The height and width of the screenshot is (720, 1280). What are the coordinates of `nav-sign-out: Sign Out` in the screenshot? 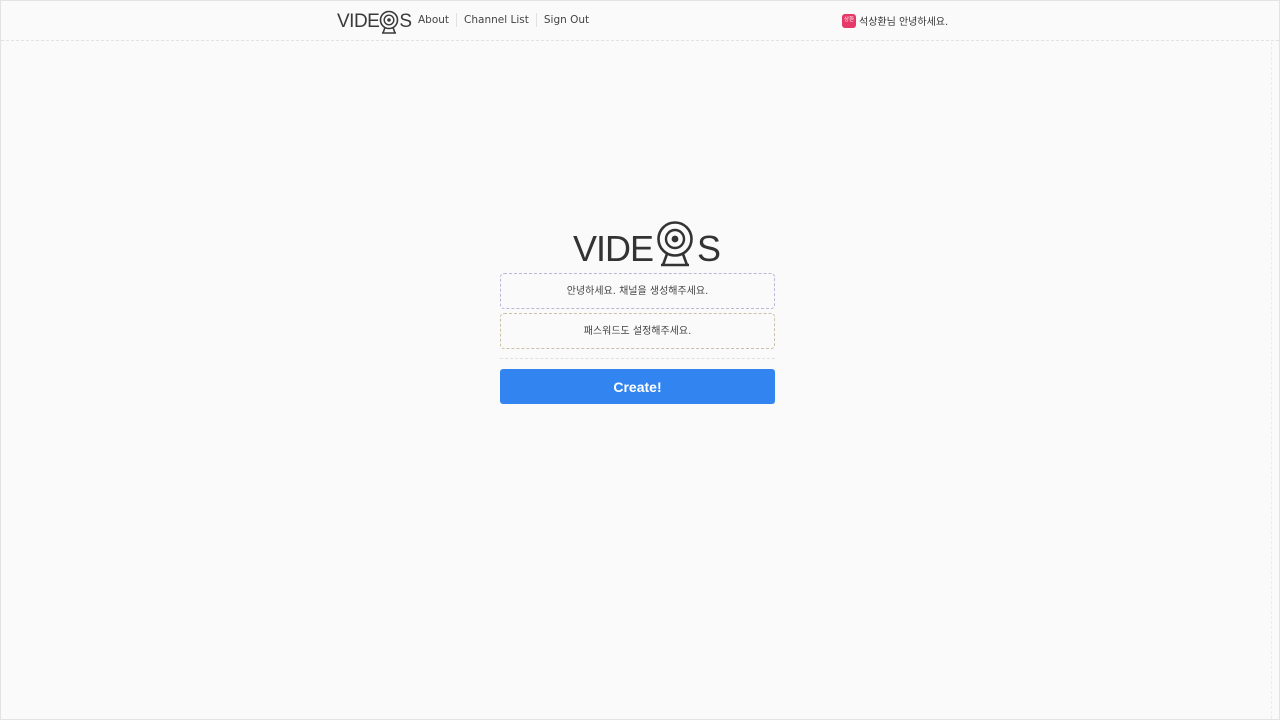 It's located at (566, 20).